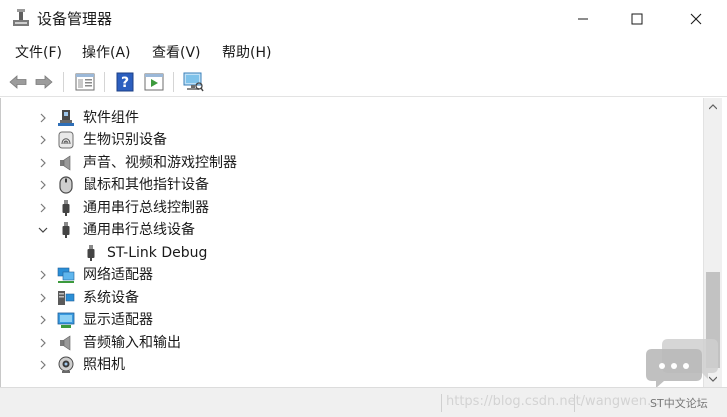 The height and width of the screenshot is (417, 727). I want to click on camera-icon, so click(66, 364).